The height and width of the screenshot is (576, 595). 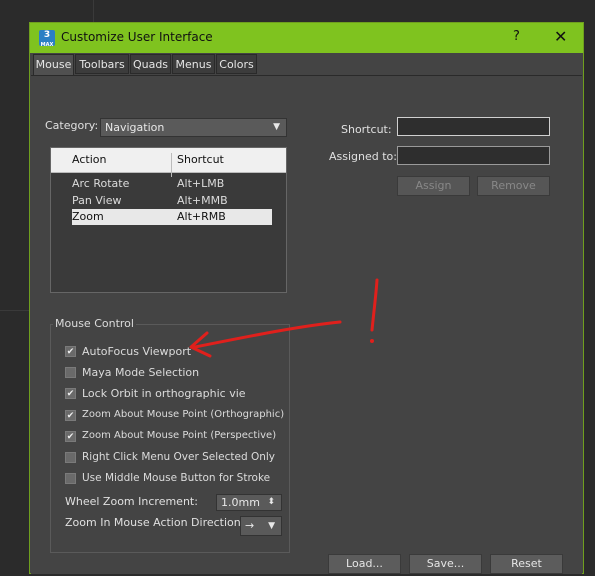 What do you see at coordinates (284, 318) in the screenshot?
I see `red-annotation-arrow` at bounding box center [284, 318].